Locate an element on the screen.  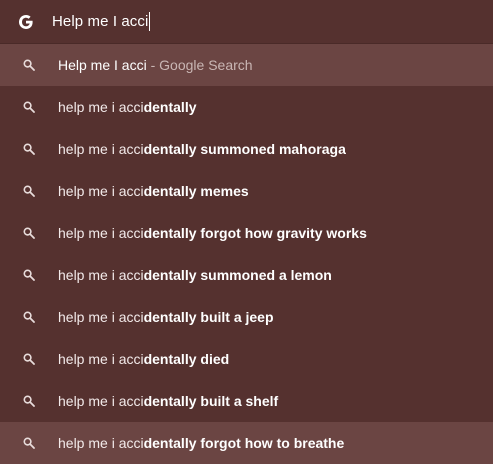
suggestion-item: help me i accidentally memes is located at coordinates (246, 191).